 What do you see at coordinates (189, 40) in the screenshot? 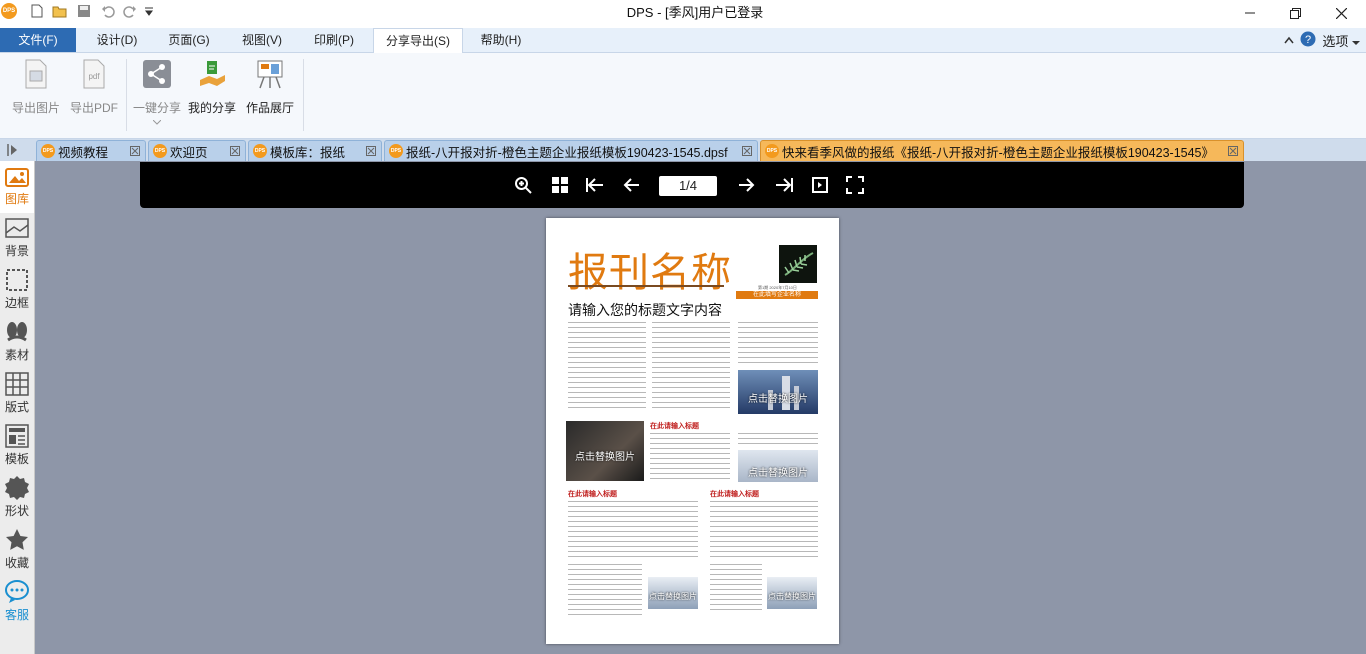
I see `menu-page: 页面(G)` at bounding box center [189, 40].